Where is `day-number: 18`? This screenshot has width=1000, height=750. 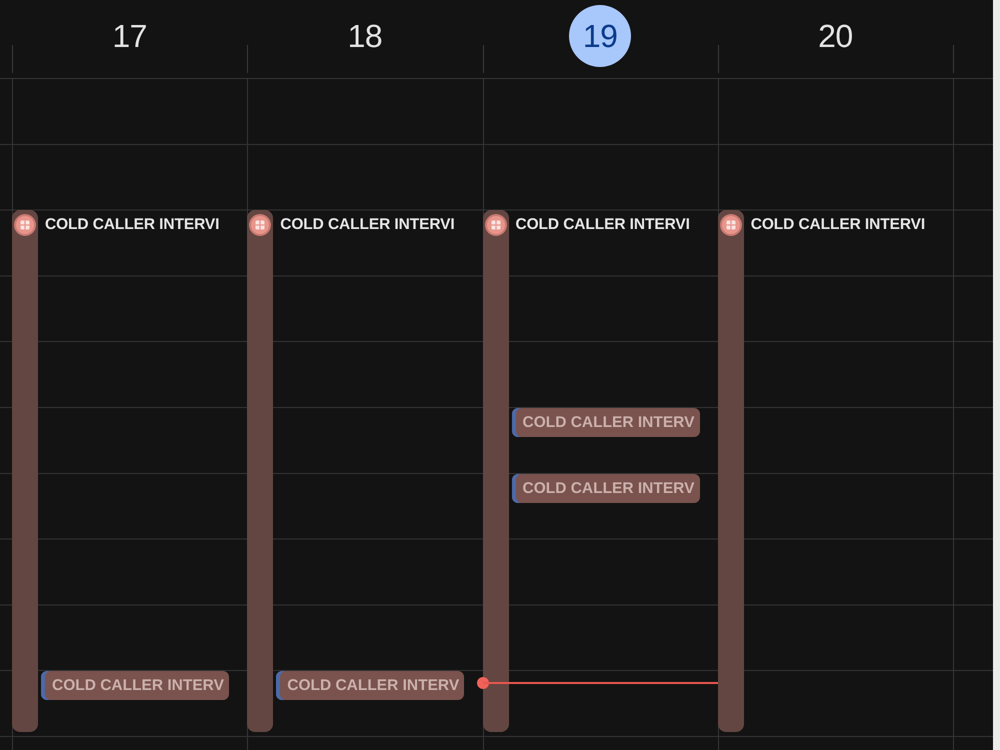 day-number: 18 is located at coordinates (365, 36).